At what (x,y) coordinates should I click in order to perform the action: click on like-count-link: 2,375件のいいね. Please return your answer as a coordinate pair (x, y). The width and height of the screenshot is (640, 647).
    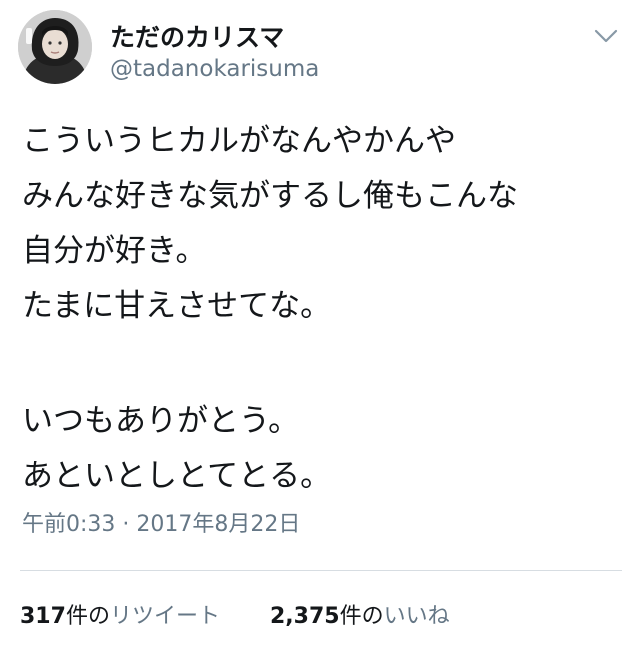
    Looking at the image, I should click on (360, 614).